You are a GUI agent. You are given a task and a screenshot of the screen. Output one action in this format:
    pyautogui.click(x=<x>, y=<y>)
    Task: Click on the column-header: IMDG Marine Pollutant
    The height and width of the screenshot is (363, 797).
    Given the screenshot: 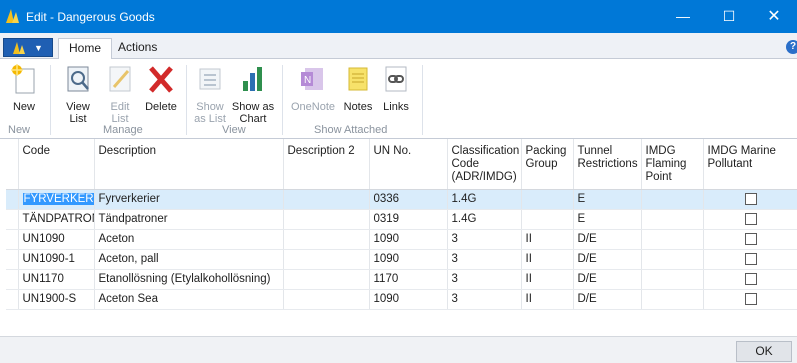 What is the action you would take?
    pyautogui.click(x=750, y=164)
    